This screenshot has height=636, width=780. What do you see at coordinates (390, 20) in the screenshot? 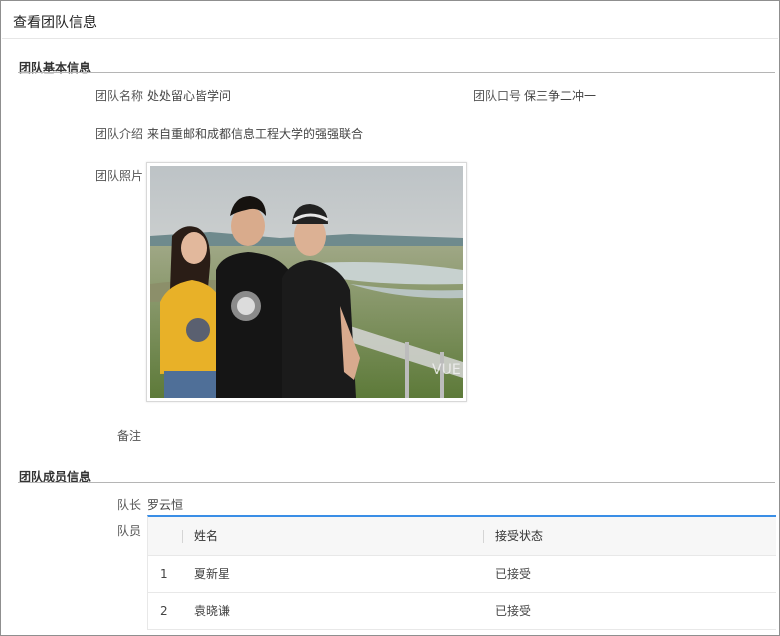
I see `page-header: 查看团队信息` at bounding box center [390, 20].